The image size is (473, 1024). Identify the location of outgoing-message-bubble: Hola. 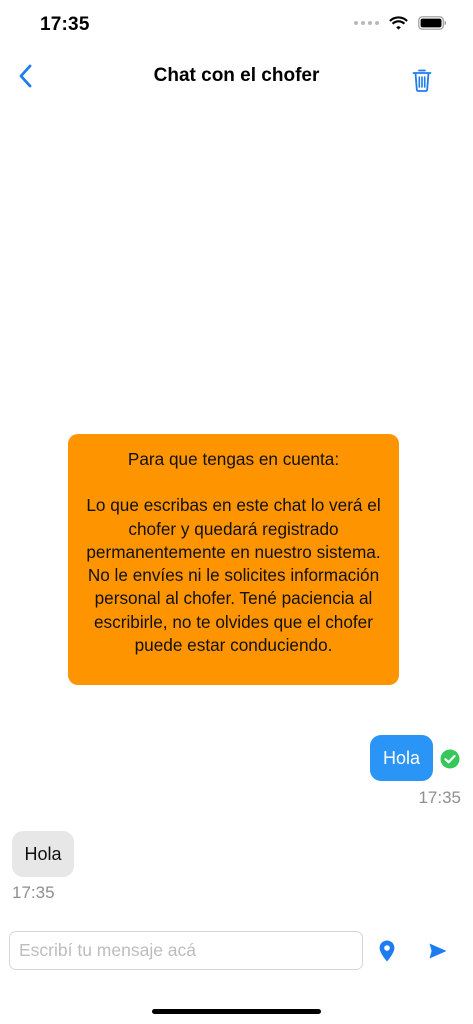
(401, 758).